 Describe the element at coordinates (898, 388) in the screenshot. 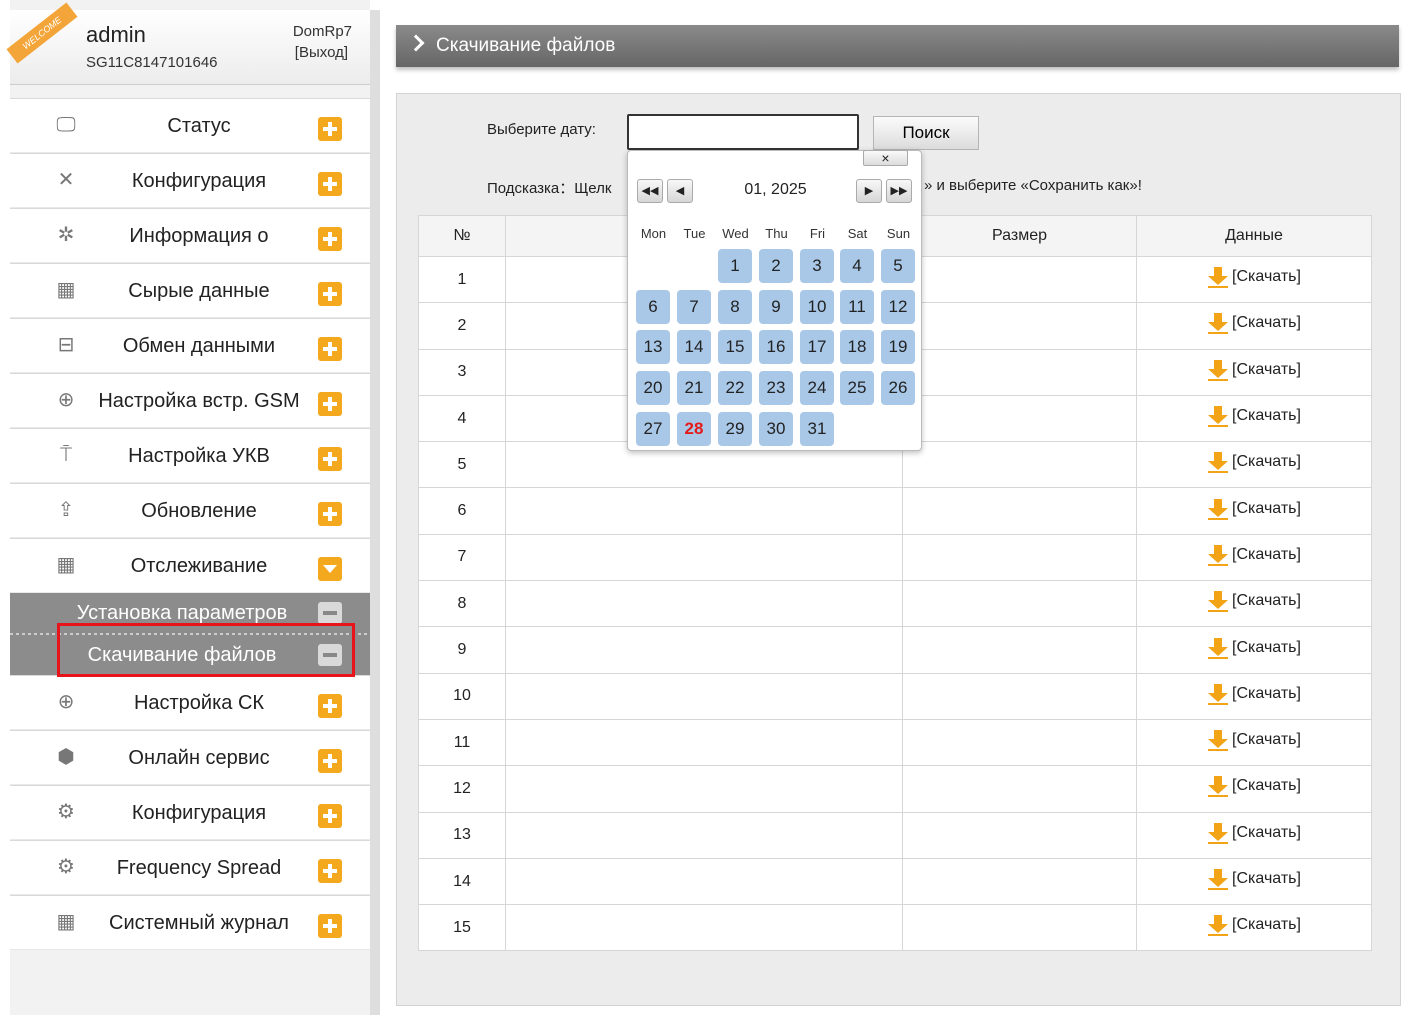

I see `calendar-day: 26` at that location.